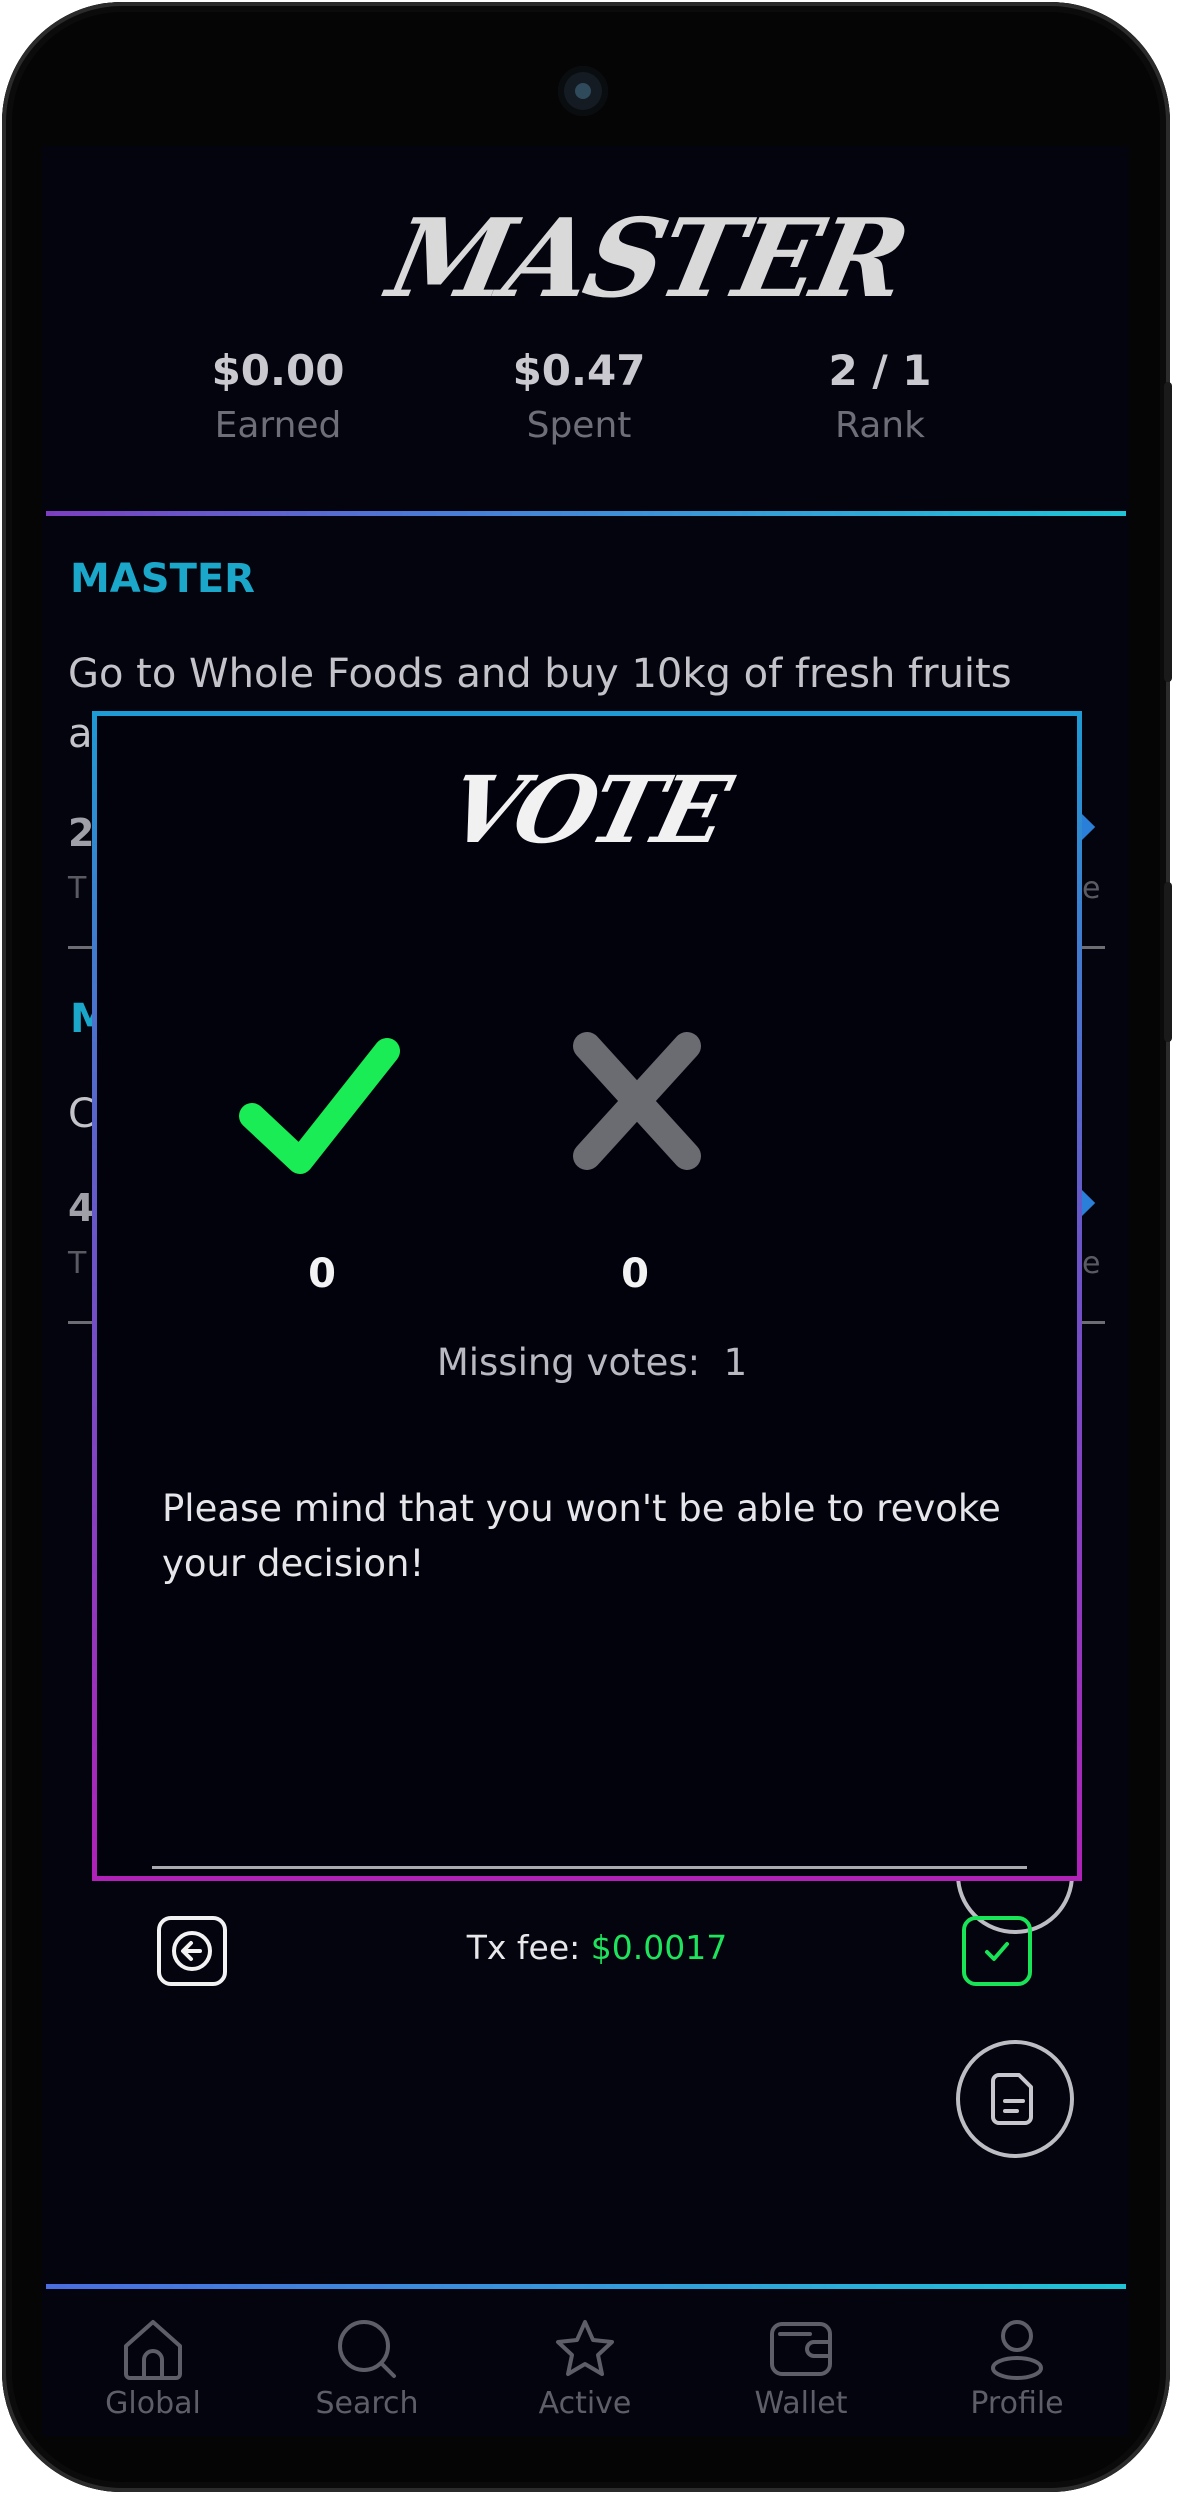  I want to click on stat-label: Rank, so click(880, 425).